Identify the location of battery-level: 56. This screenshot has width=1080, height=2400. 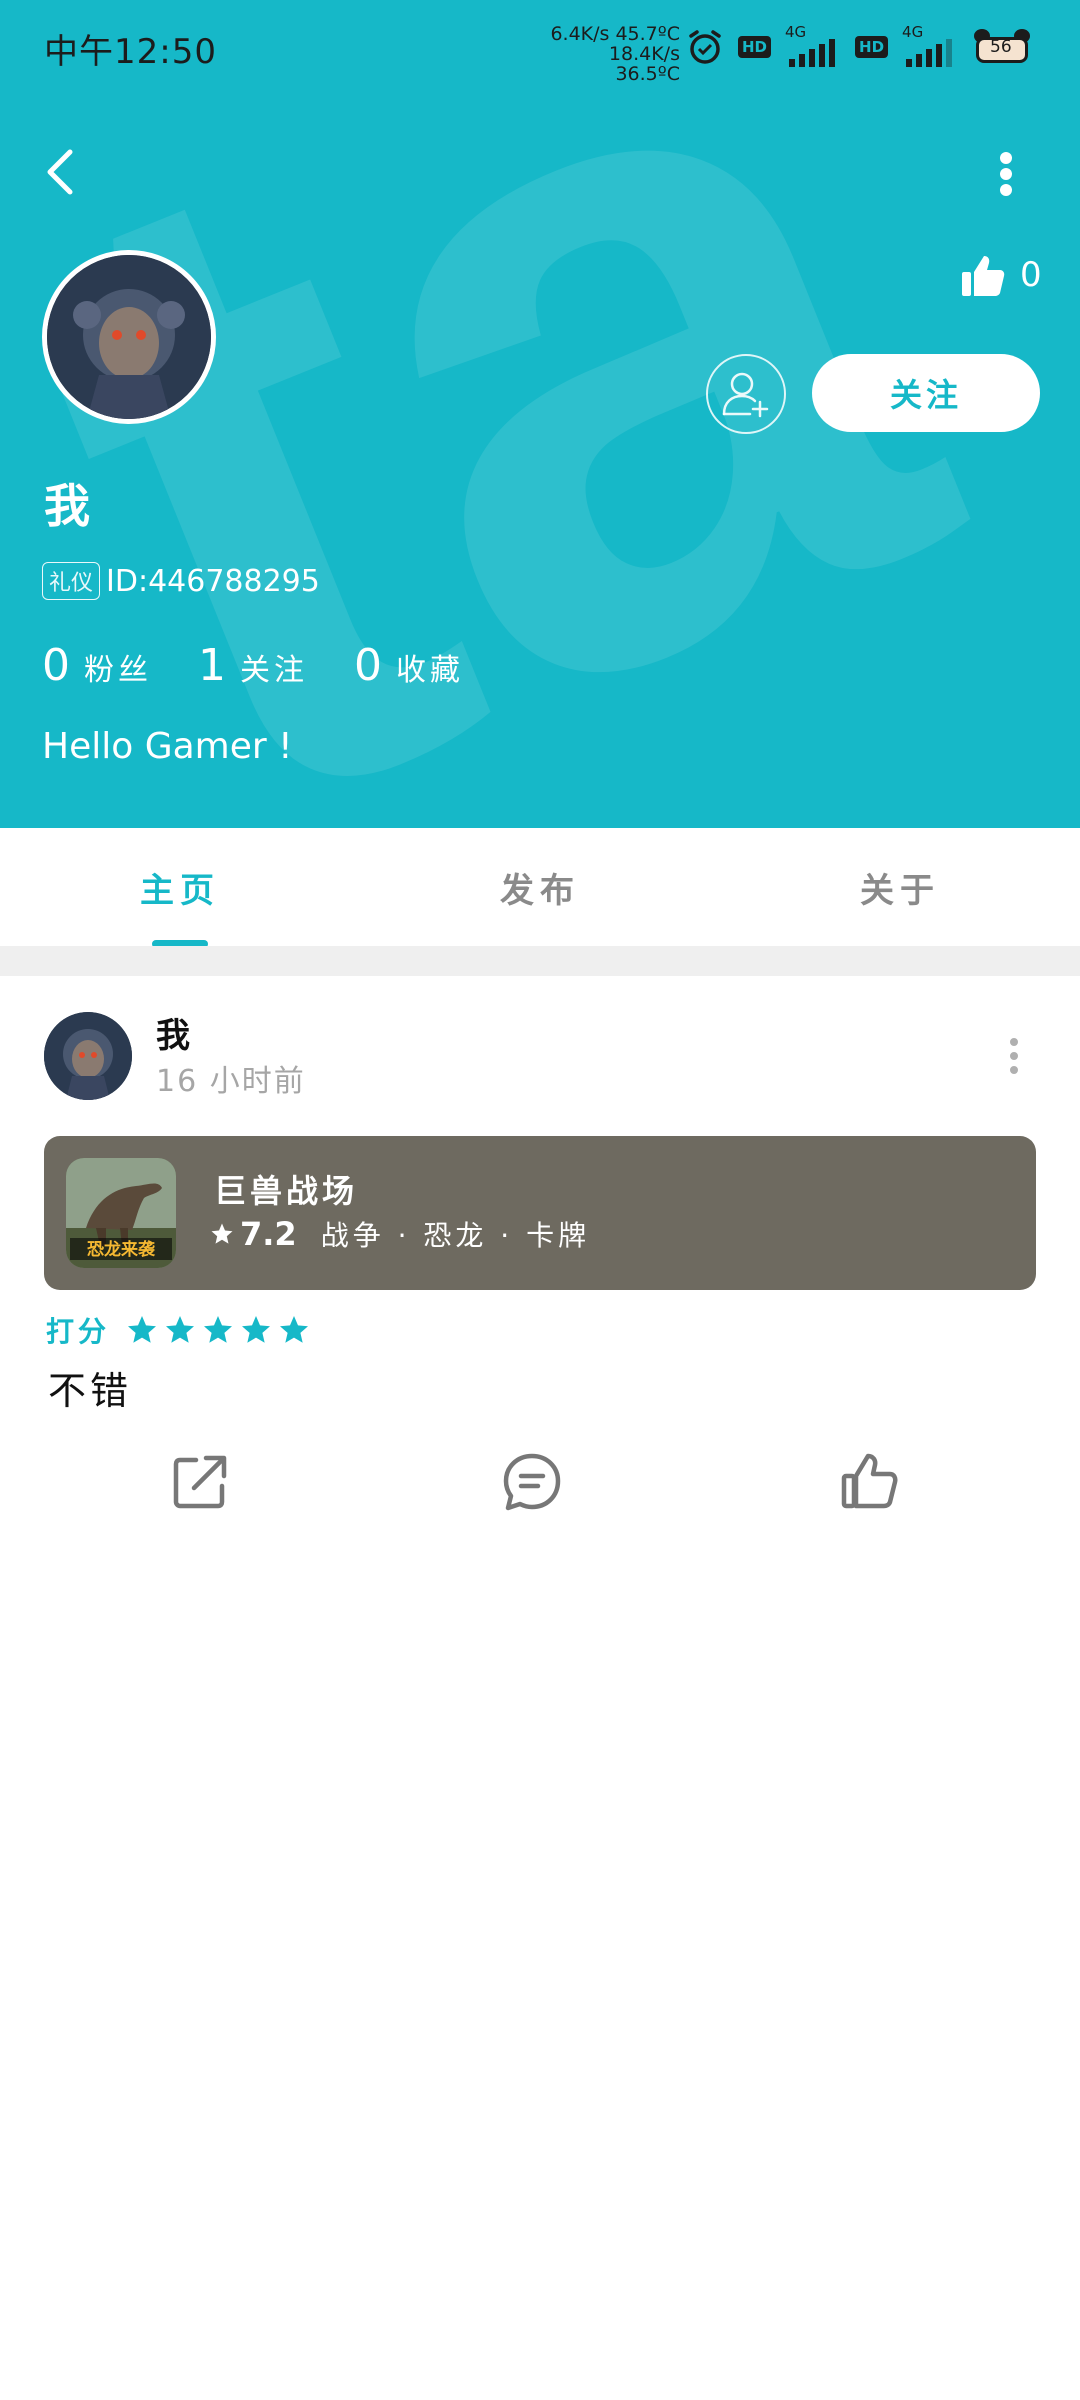
(1001, 47).